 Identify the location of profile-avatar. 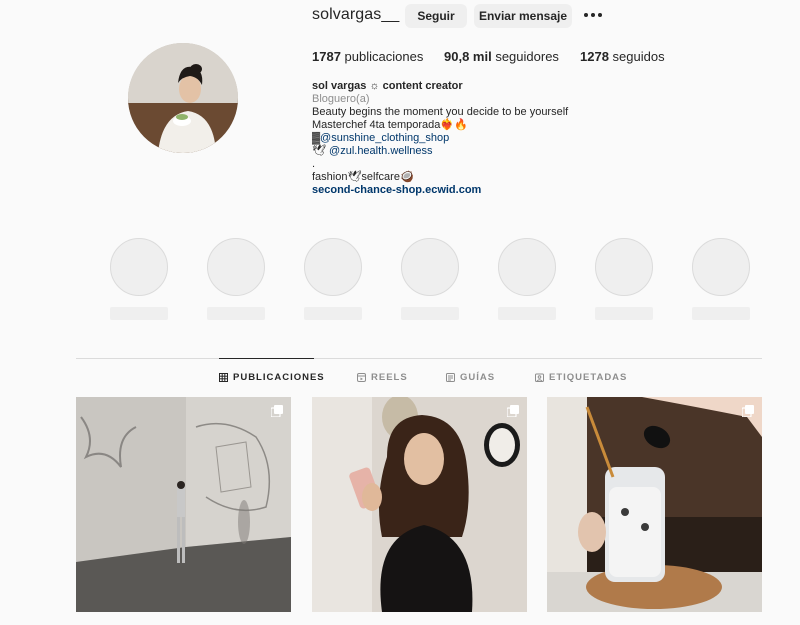
(183, 98).